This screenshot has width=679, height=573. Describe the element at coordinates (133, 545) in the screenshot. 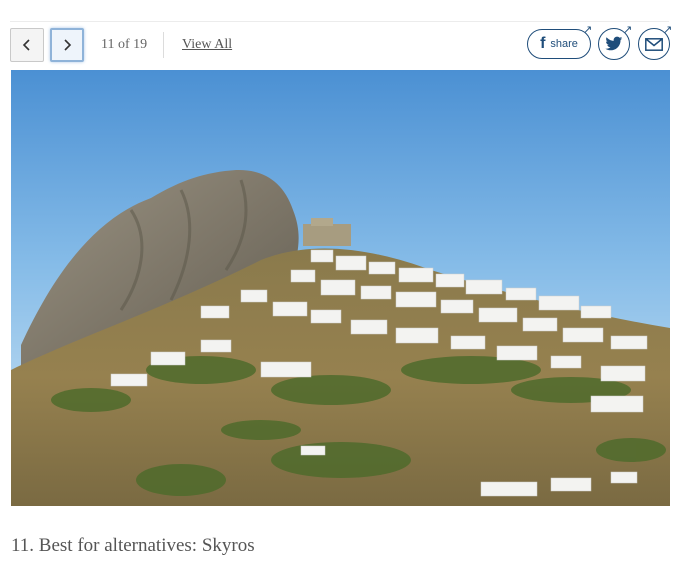

I see `slide-caption: 11. Best for alternatives: Skyros` at that location.